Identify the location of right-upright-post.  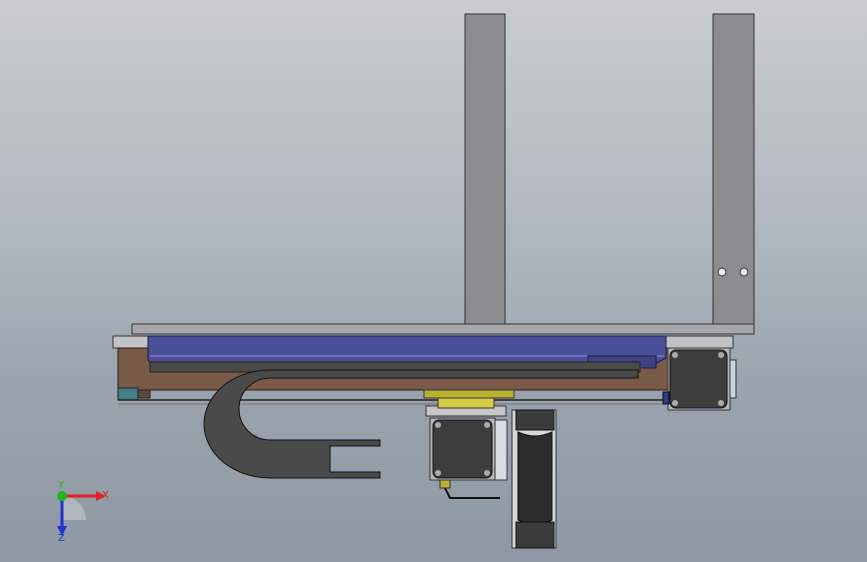
(733, 170).